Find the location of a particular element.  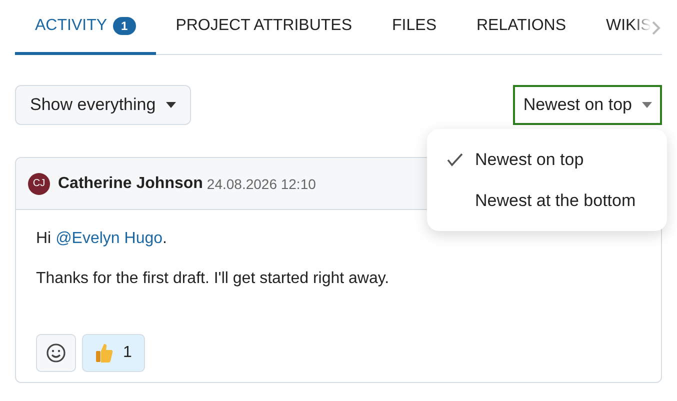

tab: PROJECT ATTRIBUTES is located at coordinates (264, 27).